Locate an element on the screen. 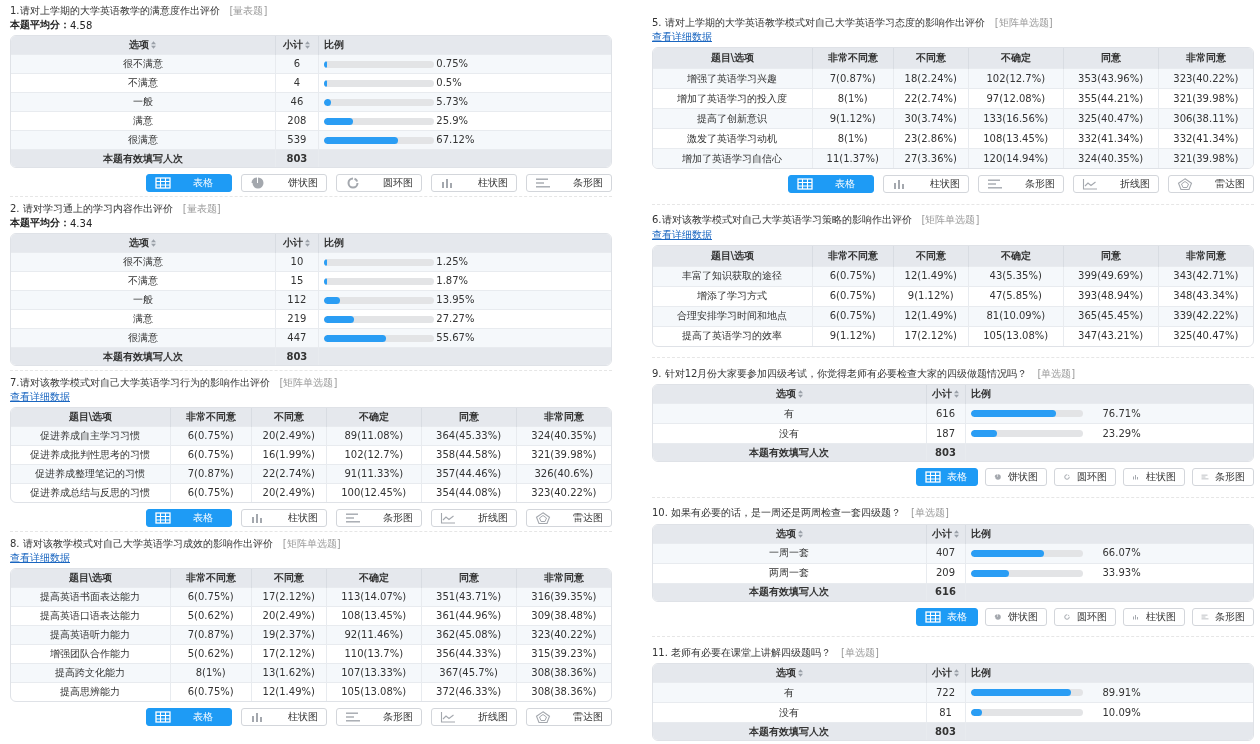 This screenshot has height=744, width=1260. percent-label: 5.73% is located at coordinates (452, 102).